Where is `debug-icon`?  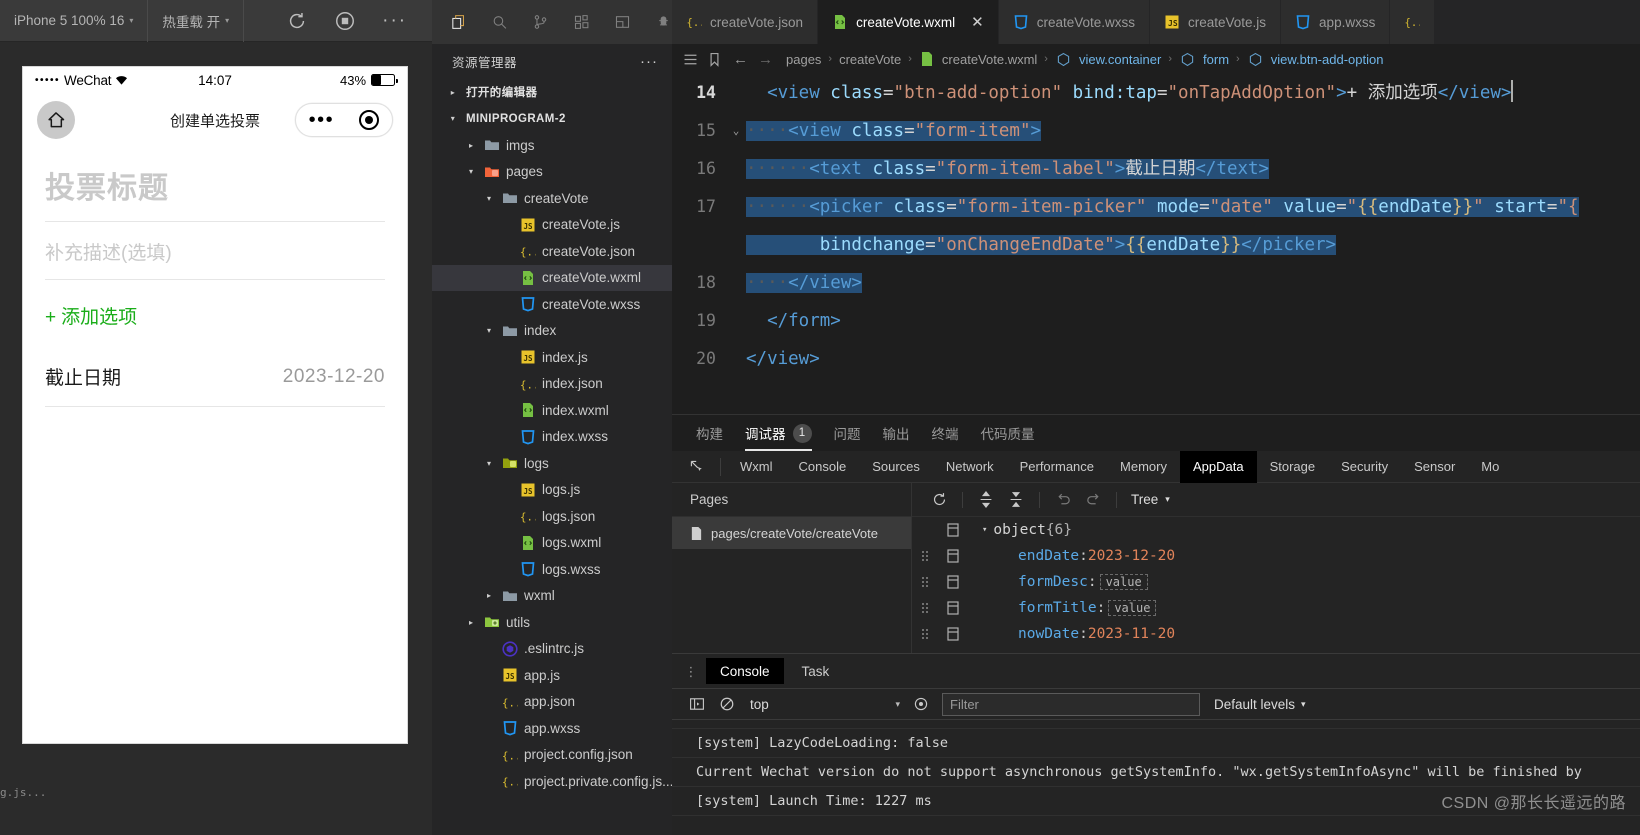 debug-icon is located at coordinates (663, 22).